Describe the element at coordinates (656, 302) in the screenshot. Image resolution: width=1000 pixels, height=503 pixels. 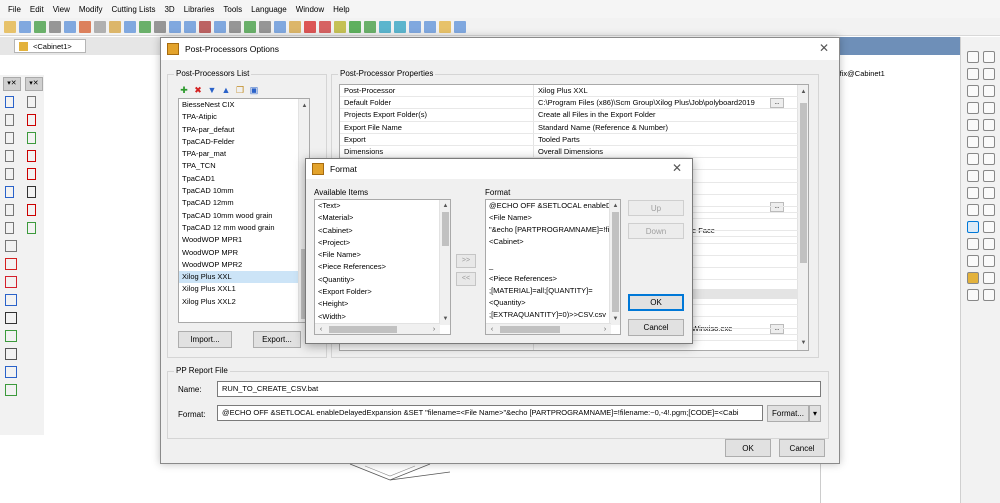
I see `format-ok-button: OK` at that location.